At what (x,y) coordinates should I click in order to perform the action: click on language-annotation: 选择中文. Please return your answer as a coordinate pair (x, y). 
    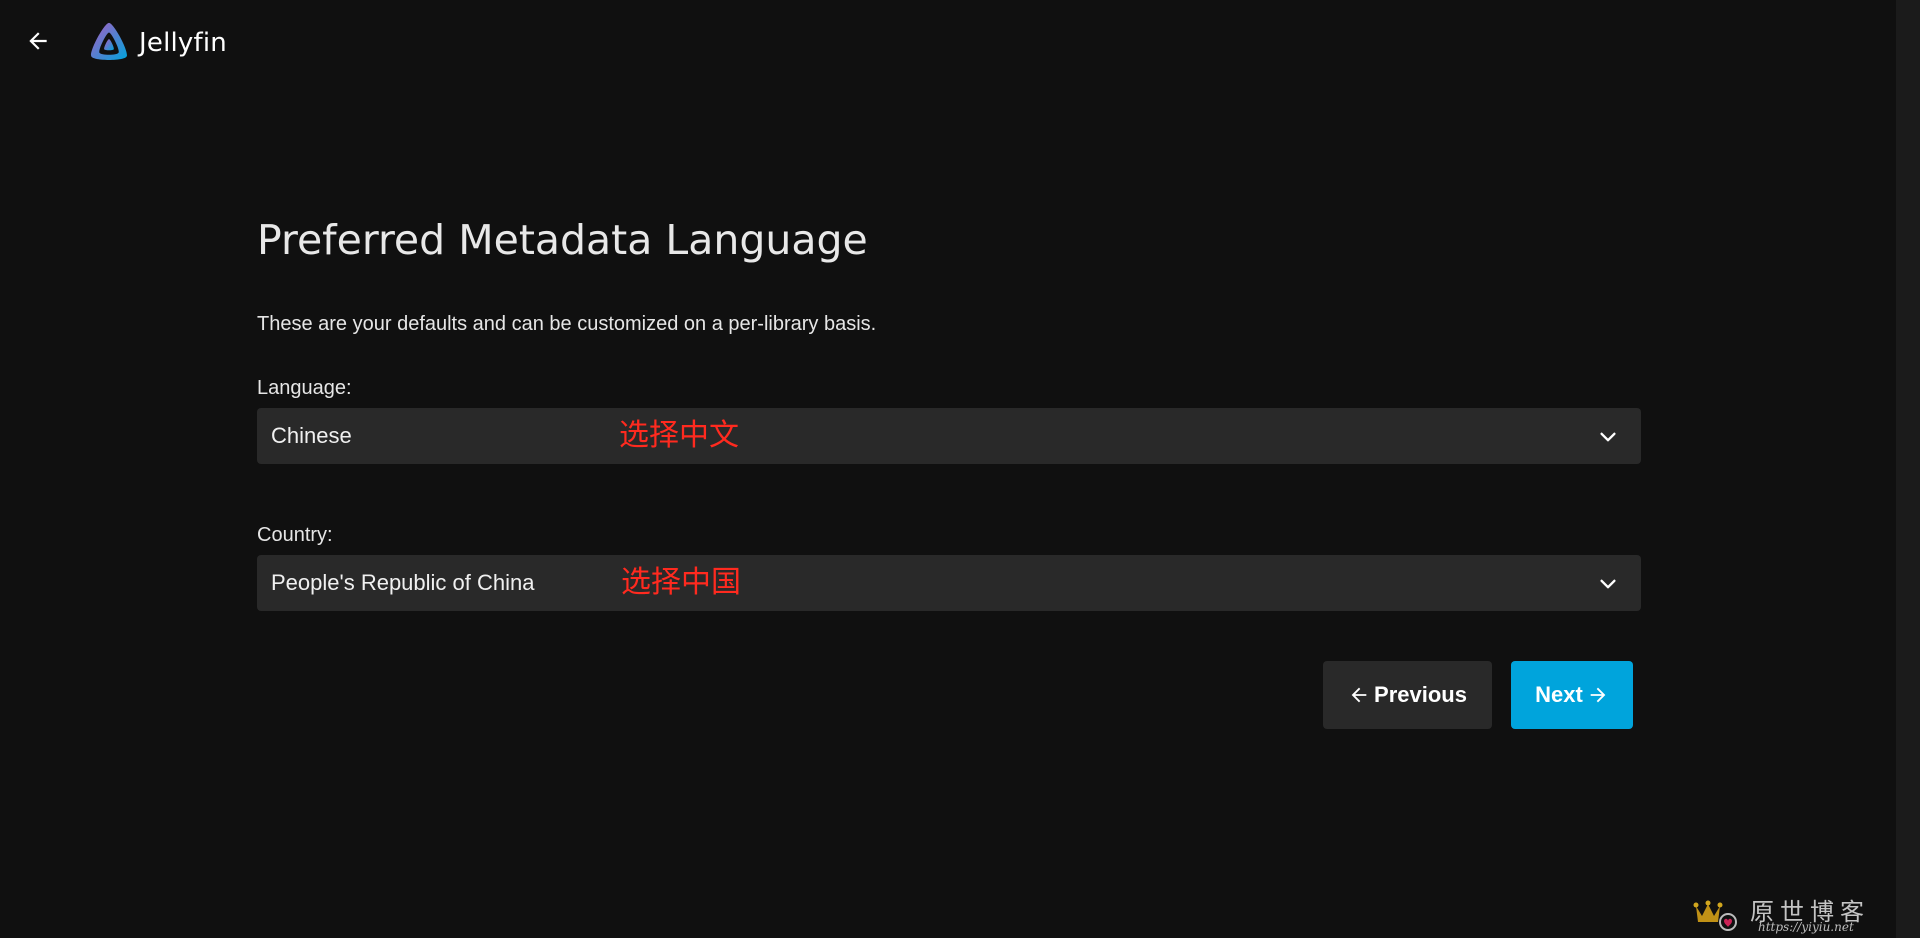
    Looking at the image, I should click on (679, 435).